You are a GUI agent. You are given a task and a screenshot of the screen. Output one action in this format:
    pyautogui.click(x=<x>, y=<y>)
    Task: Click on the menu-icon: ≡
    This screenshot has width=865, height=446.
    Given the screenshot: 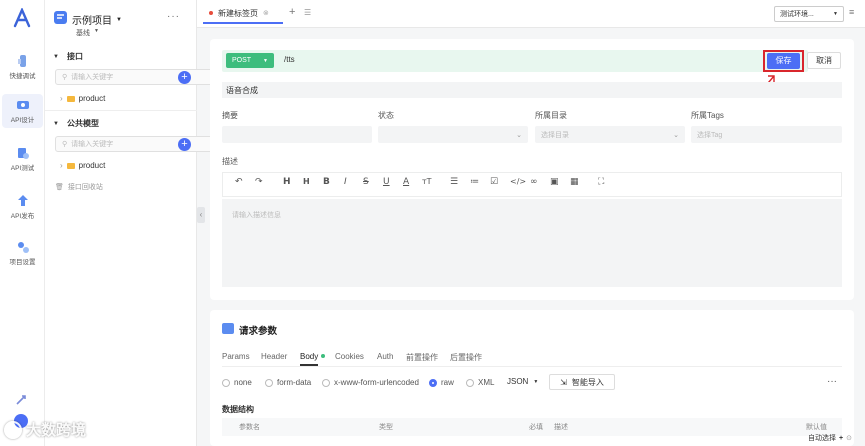 What is the action you would take?
    pyautogui.click(x=851, y=12)
    